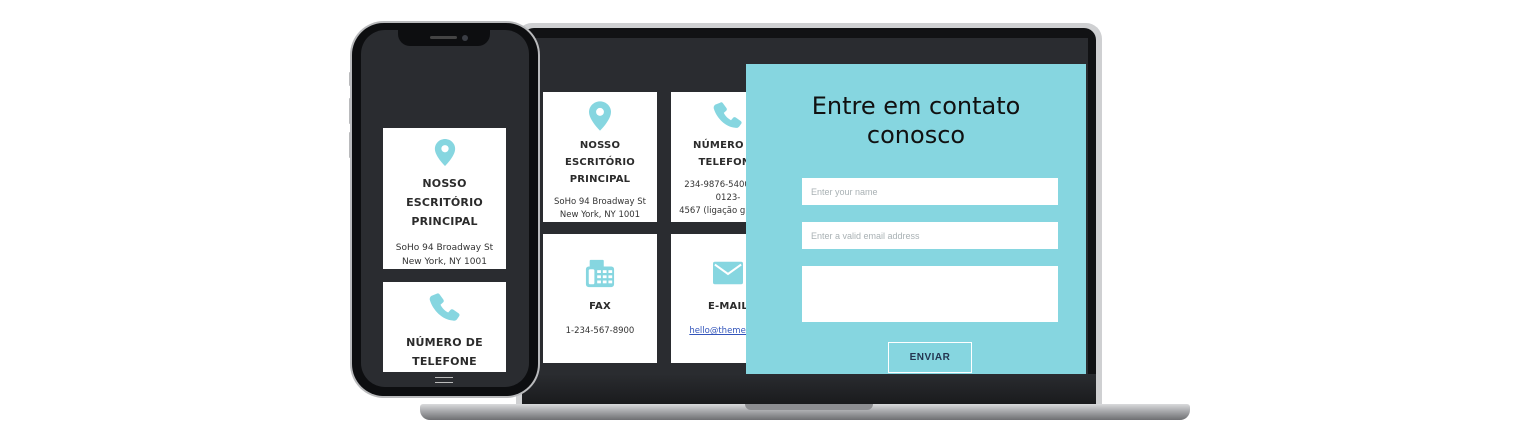 Image resolution: width=1536 pixels, height=448 pixels. I want to click on form-title: Entre em contato conosco, so click(916, 120).